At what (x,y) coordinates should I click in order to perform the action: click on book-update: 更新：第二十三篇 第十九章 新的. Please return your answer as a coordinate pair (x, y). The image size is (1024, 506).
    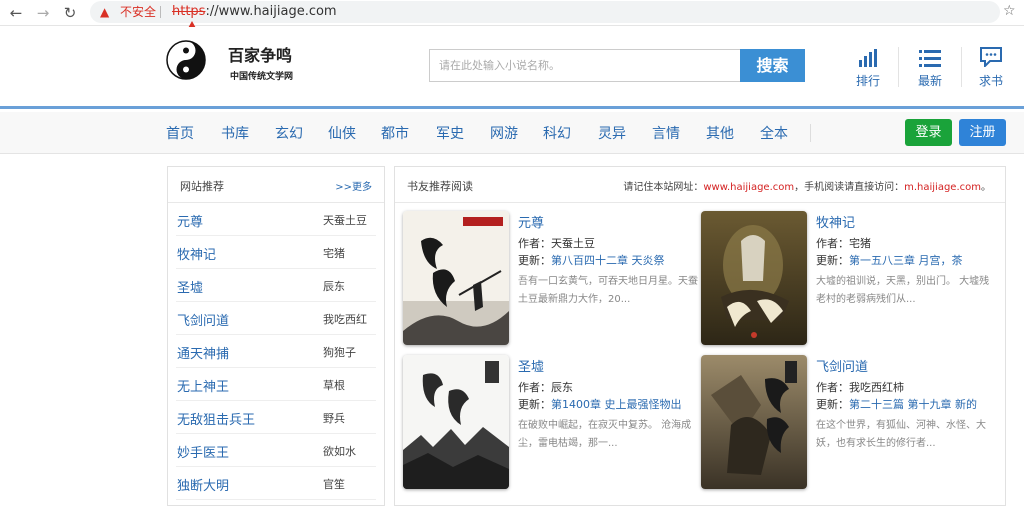
    Looking at the image, I should click on (896, 404).